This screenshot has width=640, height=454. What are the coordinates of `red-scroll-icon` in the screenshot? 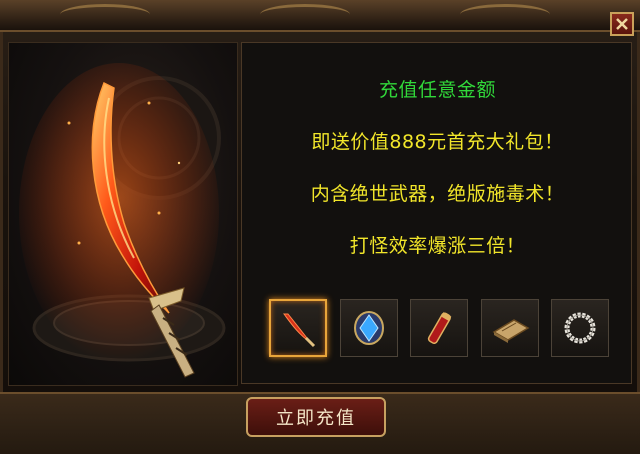 It's located at (439, 328).